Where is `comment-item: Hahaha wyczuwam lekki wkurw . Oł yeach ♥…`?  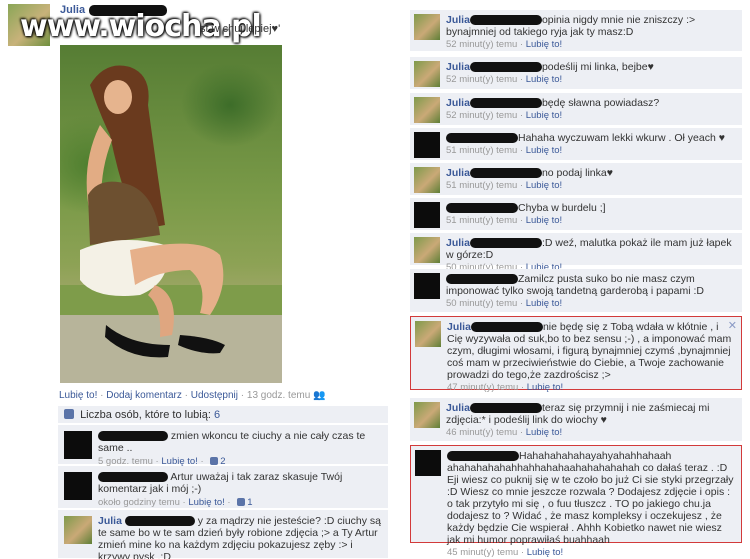 comment-item: Hahaha wyczuwam lekki wkurw . Oł yeach ♥… is located at coordinates (576, 144).